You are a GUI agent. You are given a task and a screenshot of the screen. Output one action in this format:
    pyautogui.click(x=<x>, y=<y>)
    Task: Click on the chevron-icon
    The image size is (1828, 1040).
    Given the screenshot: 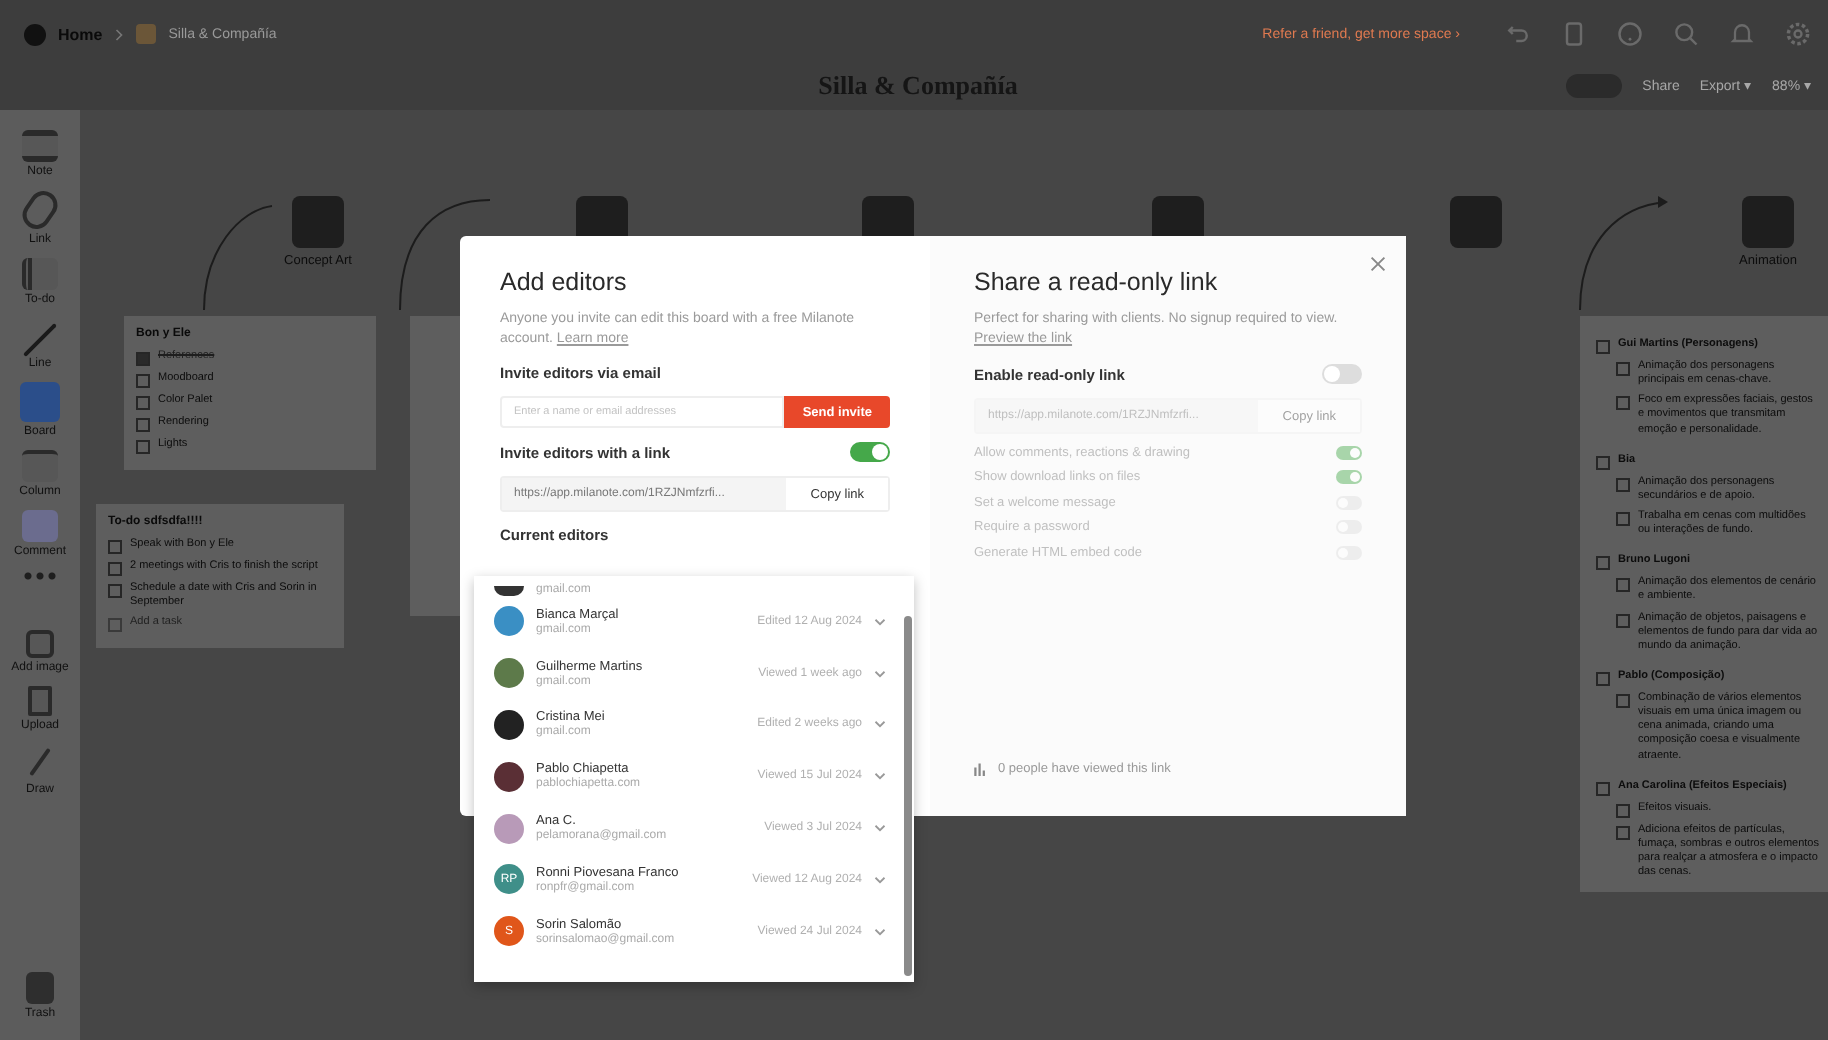 What is the action you would take?
    pyautogui.click(x=119, y=34)
    